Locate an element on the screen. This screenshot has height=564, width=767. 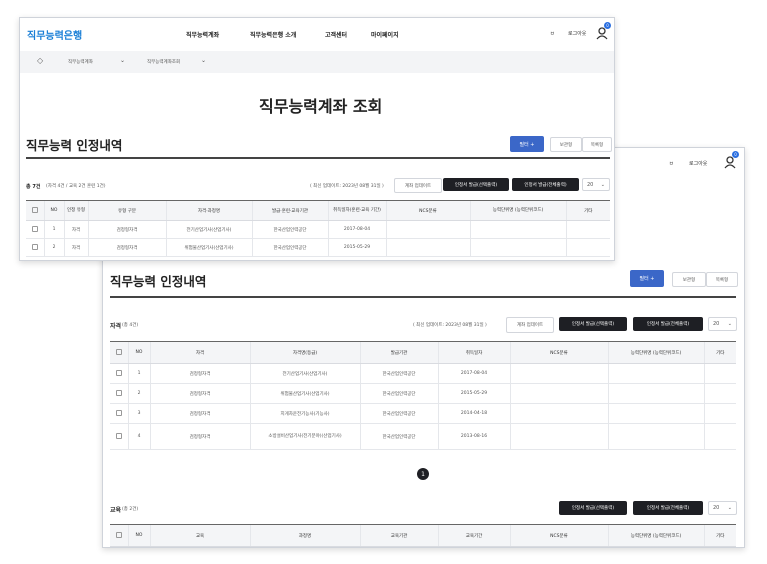
qual-header-ncs: NCS분류 is located at coordinates (558, 352).